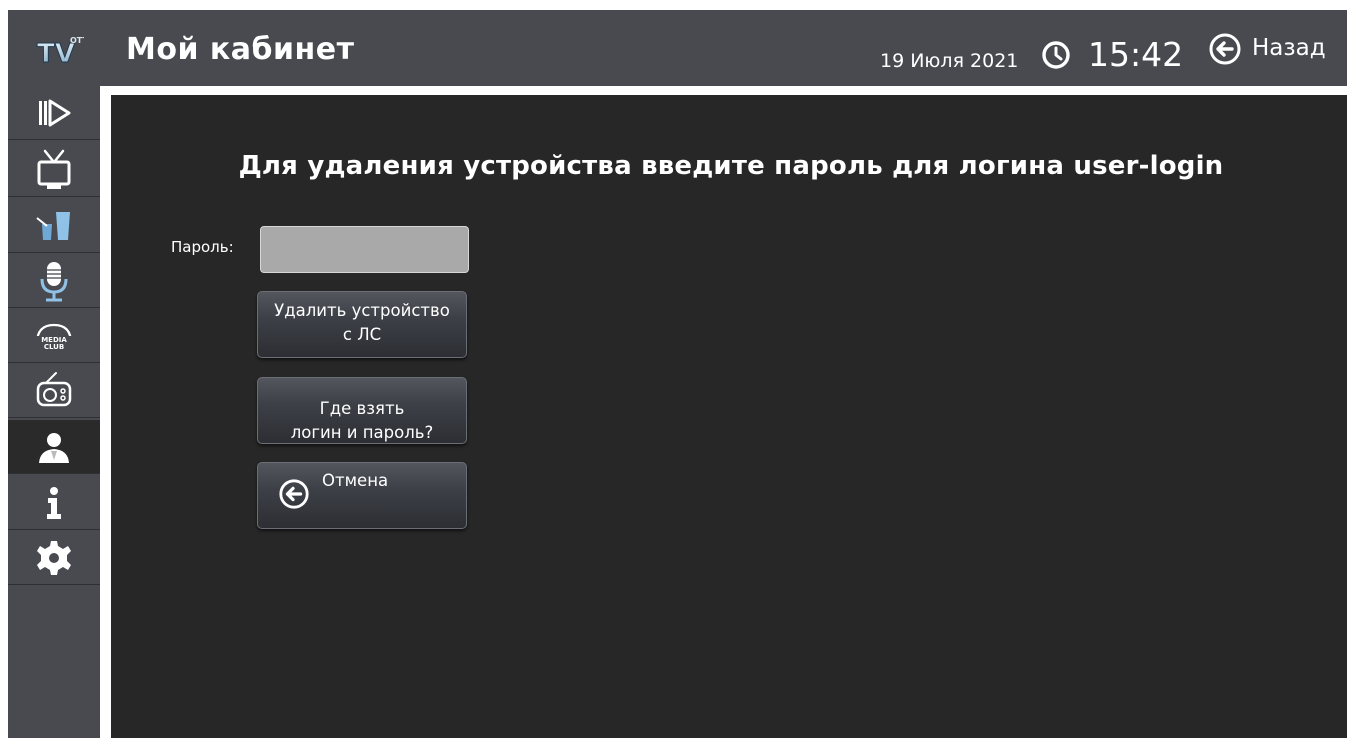 The width and height of the screenshot is (1347, 738). Describe the element at coordinates (362, 432) in the screenshot. I see `where-button-line2: логин и пароль?` at that location.